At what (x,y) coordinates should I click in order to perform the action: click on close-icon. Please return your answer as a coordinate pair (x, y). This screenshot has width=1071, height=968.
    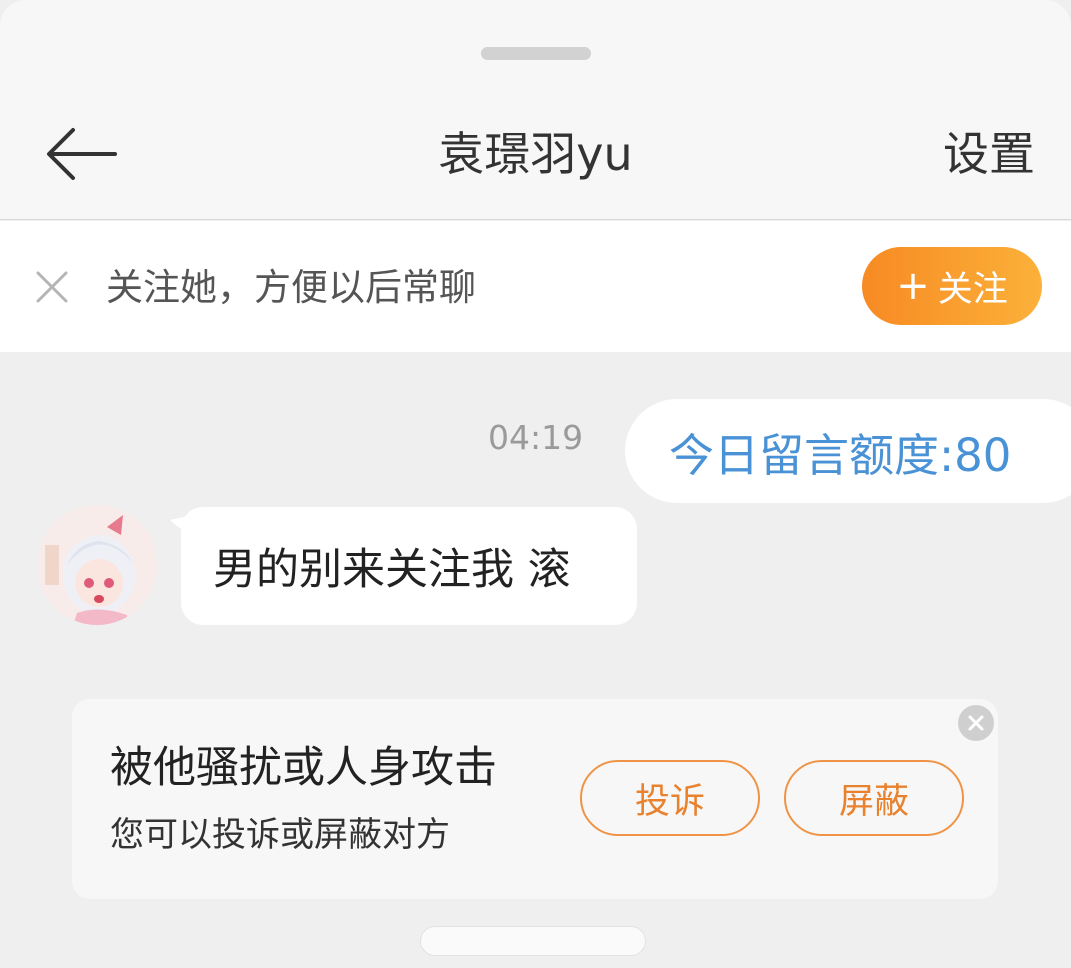
    Looking at the image, I should click on (52, 287).